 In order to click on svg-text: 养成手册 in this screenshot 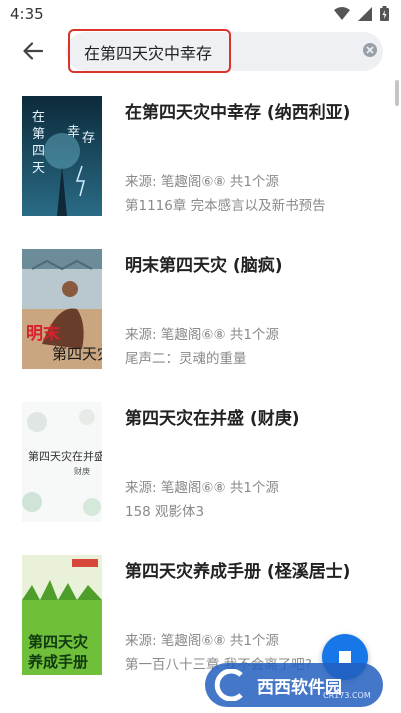, I will do `click(57, 662)`.